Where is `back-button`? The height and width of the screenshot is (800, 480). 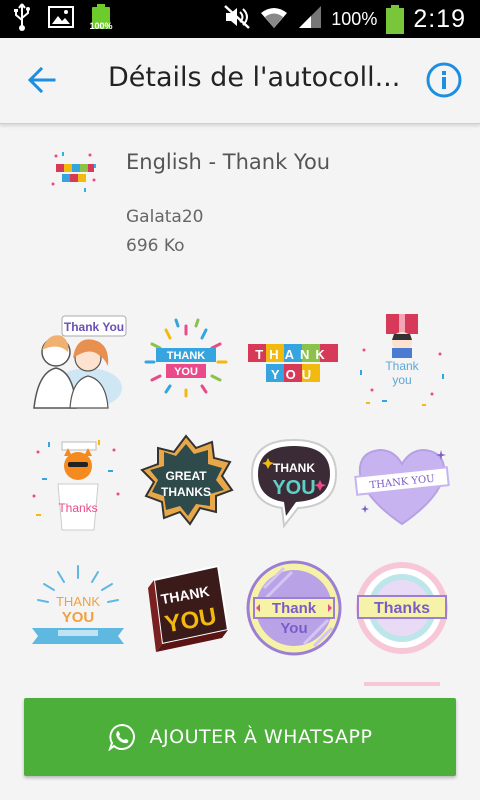
back-button is located at coordinates (42, 80).